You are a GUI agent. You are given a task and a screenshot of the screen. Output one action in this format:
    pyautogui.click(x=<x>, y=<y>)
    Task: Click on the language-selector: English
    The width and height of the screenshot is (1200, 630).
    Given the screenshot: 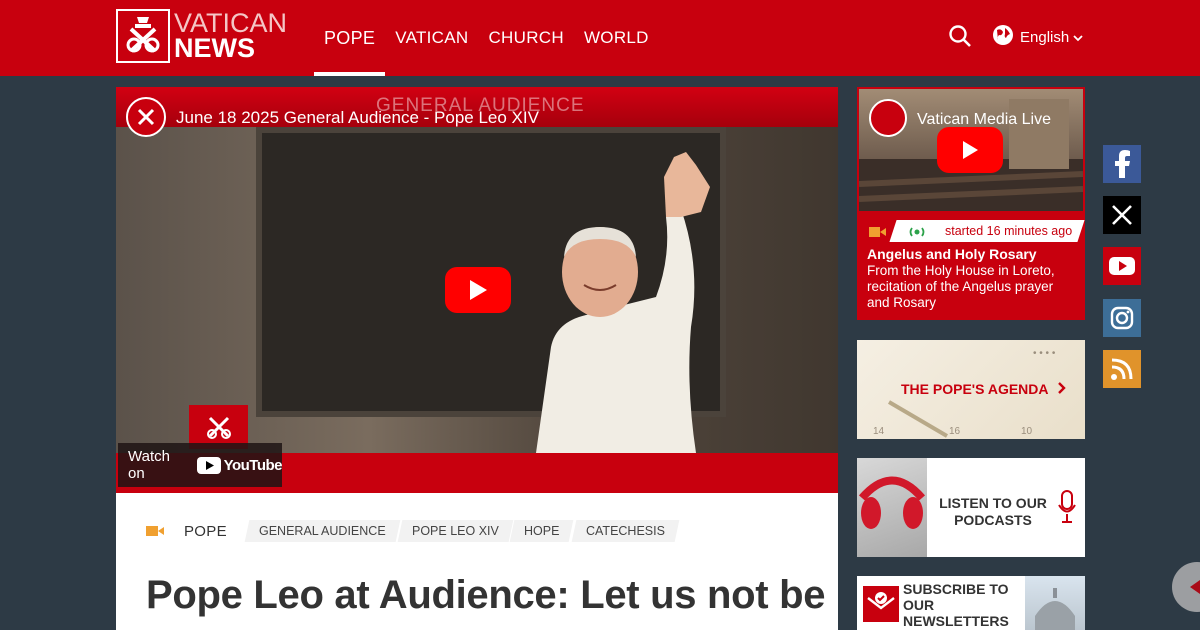 What is the action you would take?
    pyautogui.click(x=1037, y=37)
    